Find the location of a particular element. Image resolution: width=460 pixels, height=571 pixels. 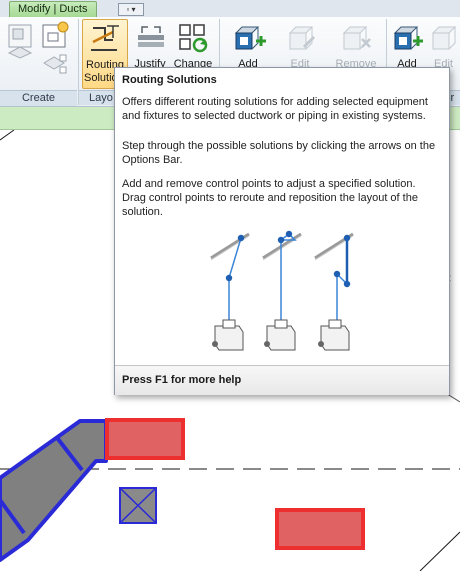

tooltip-help-text: Press F1 for more help is located at coordinates (182, 380).